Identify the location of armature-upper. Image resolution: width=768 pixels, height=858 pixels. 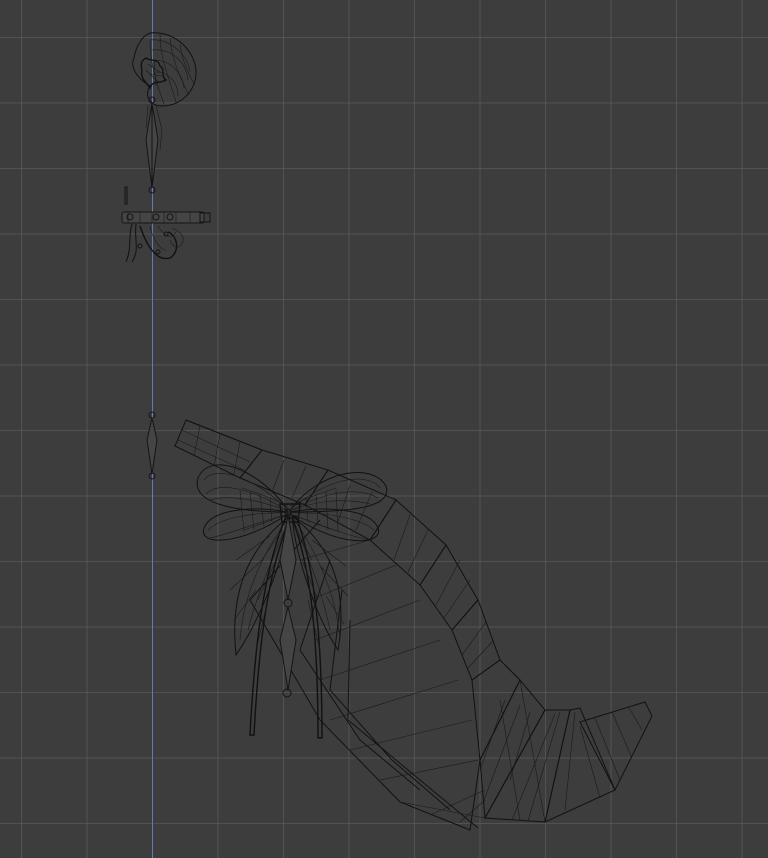
(154, 145).